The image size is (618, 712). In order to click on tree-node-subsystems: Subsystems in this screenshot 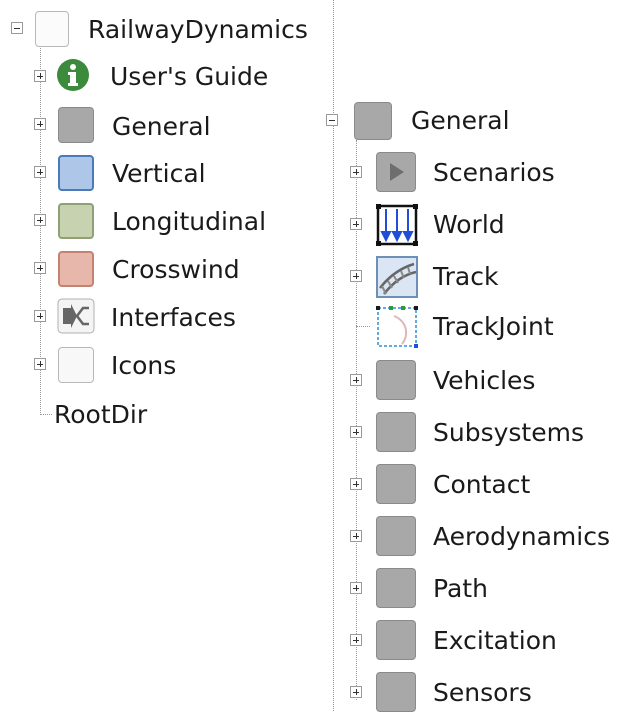, I will do `click(469, 431)`.